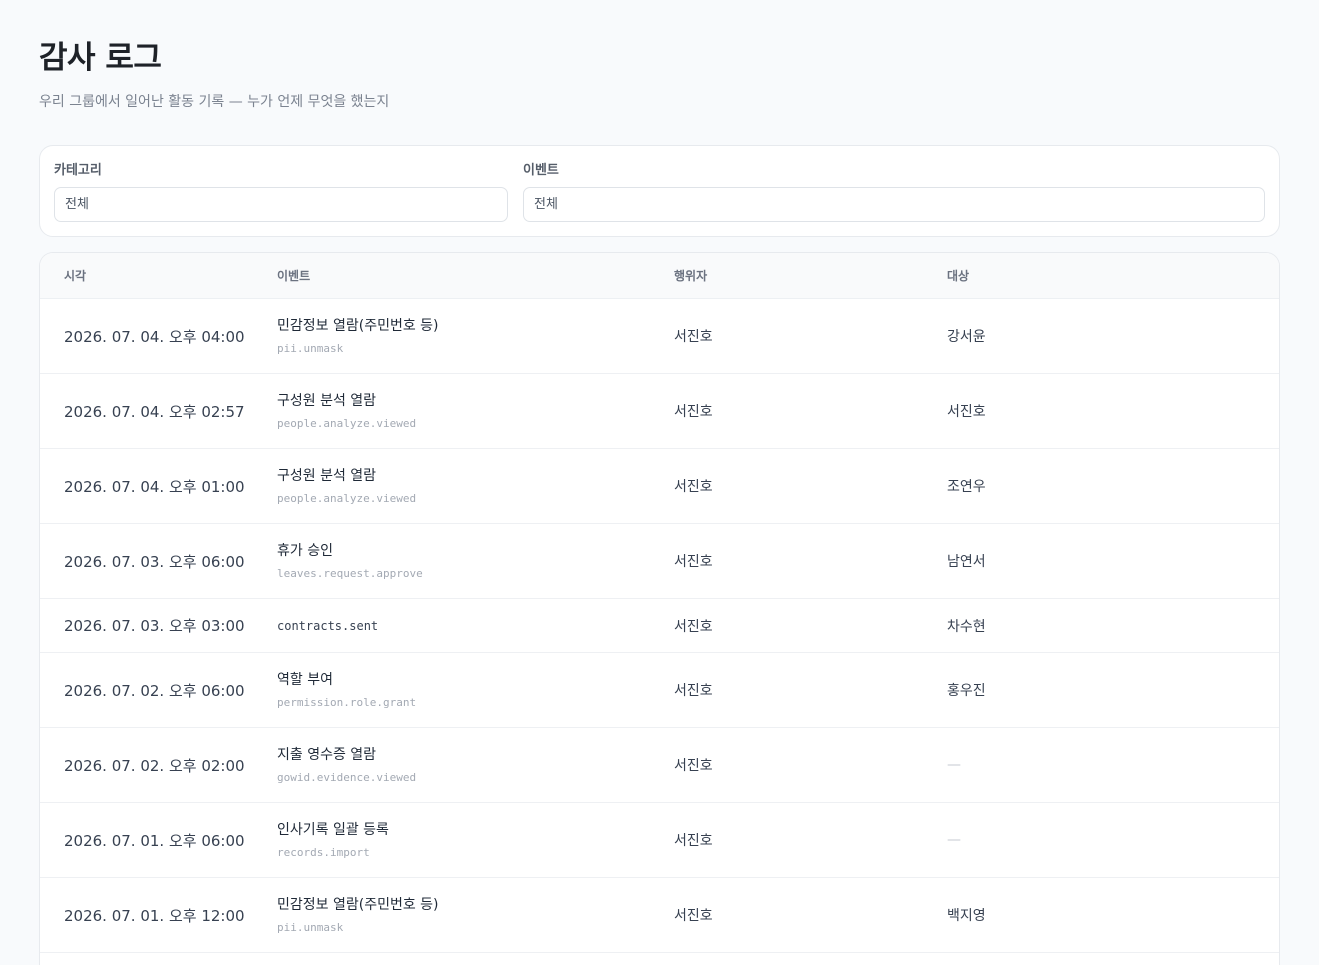 This screenshot has width=1319, height=965. I want to click on row-time: 2026. 07. 04. 오후 04:00, so click(154, 336).